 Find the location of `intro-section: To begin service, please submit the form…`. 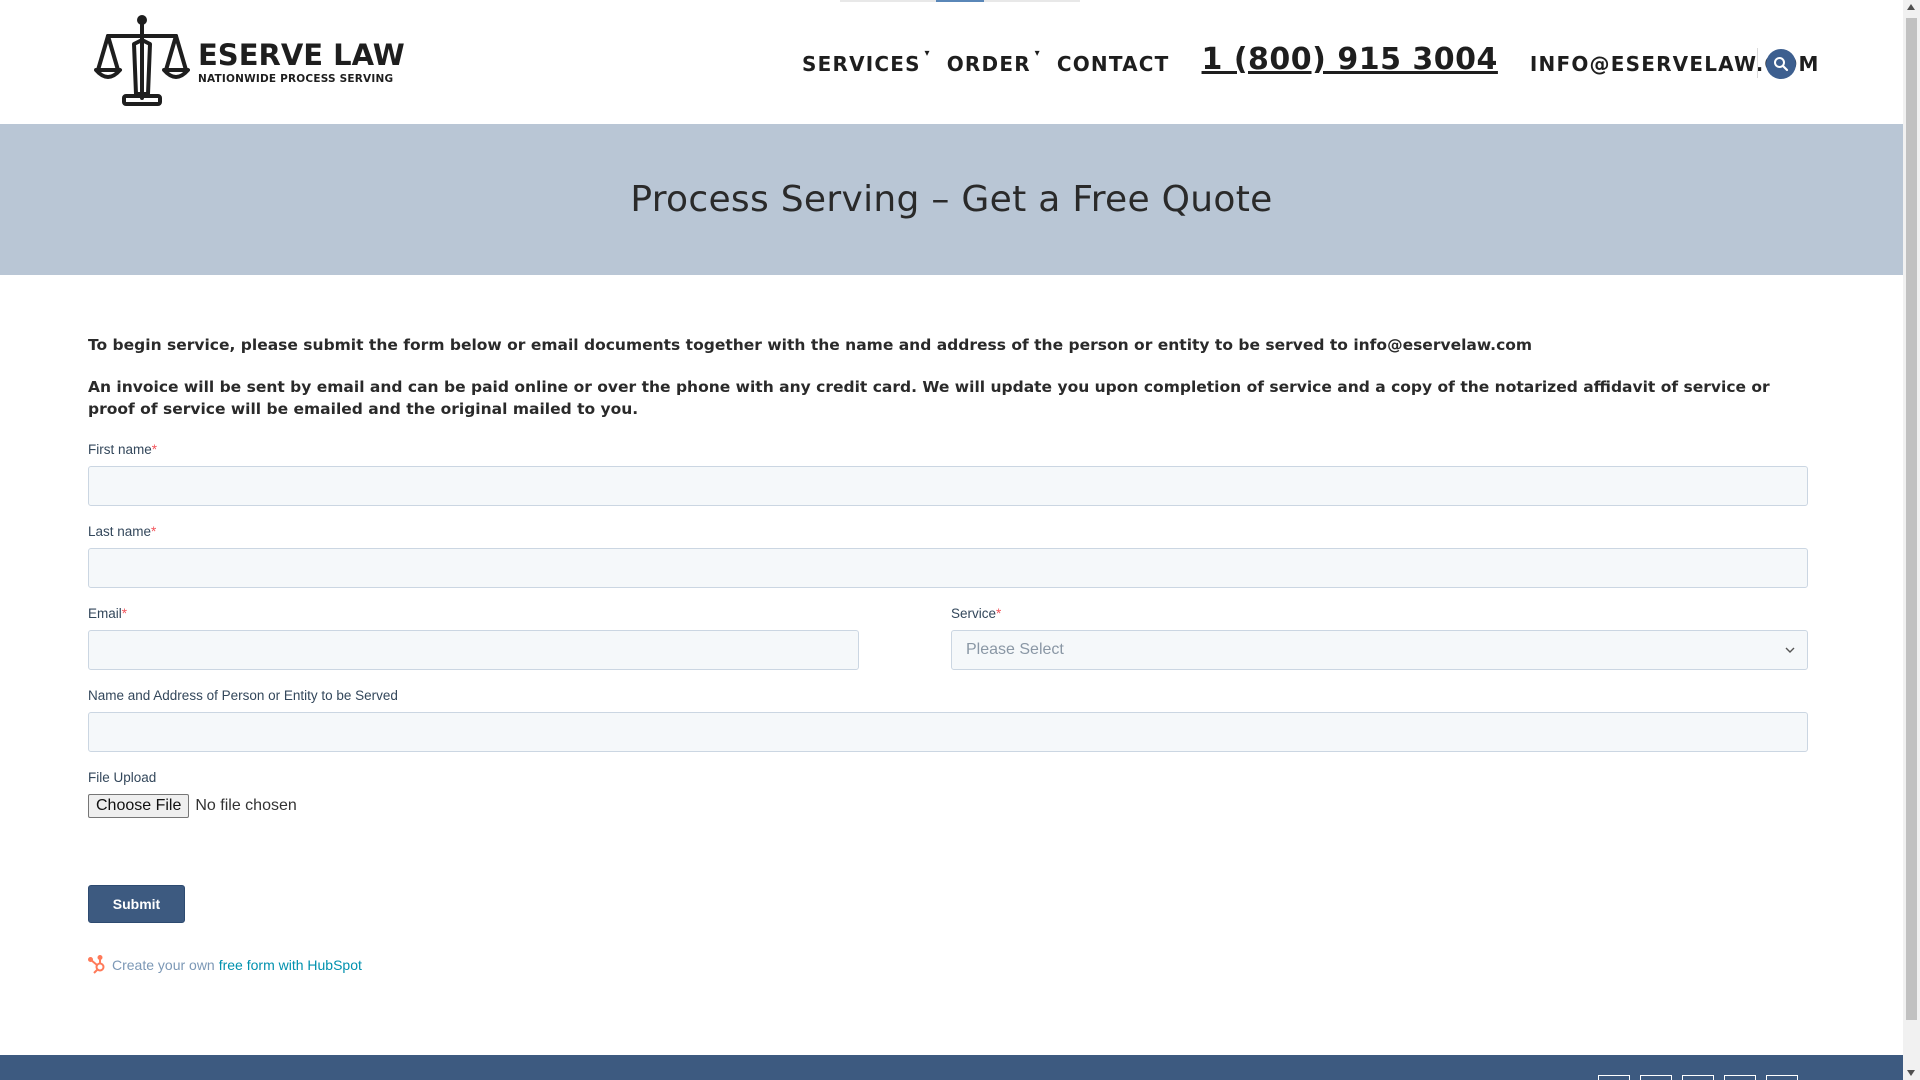

intro-section: To begin service, please submit the form… is located at coordinates (948, 377).